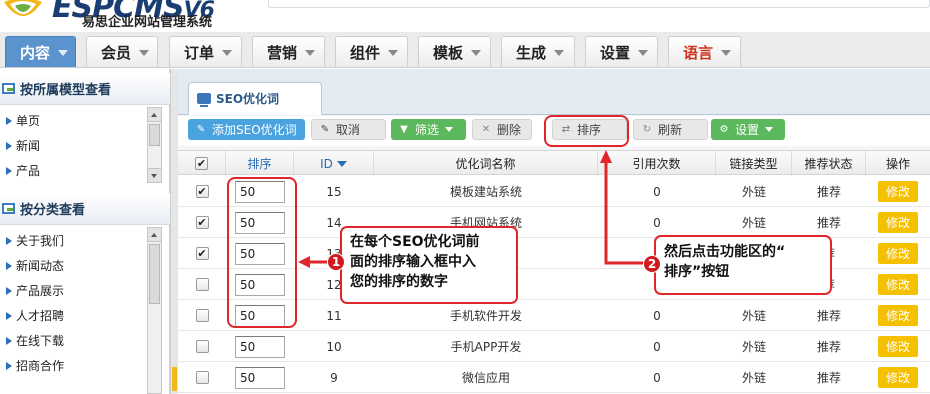  Describe the element at coordinates (415, 242) in the screenshot. I see `callout-text-line: 在每个SEO优化词前` at that location.